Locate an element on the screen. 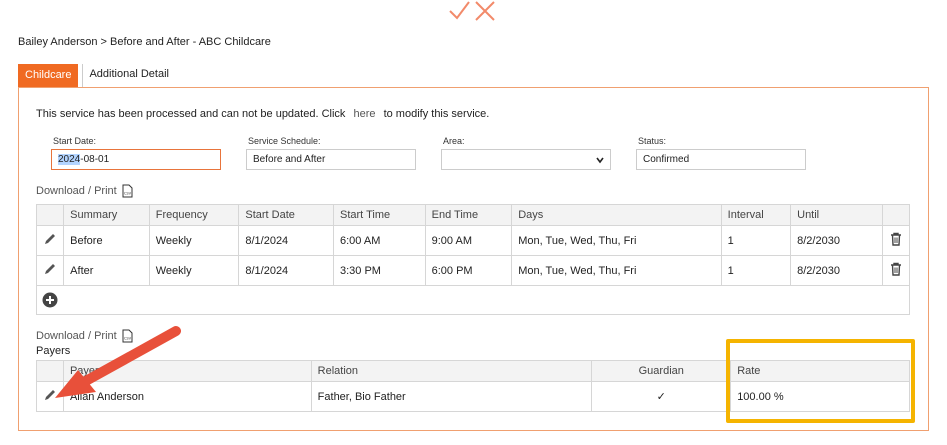  start-date-label: Start Date: is located at coordinates (75, 141).